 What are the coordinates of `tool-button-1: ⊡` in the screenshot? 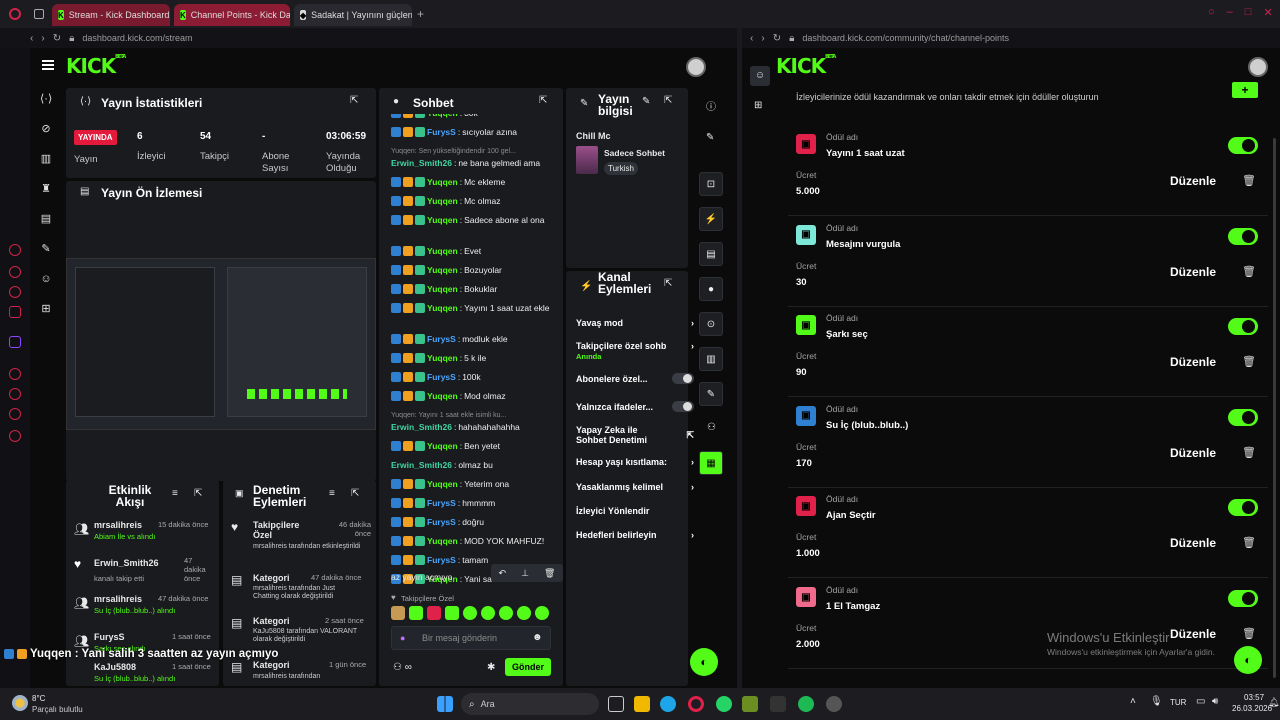 It's located at (711, 184).